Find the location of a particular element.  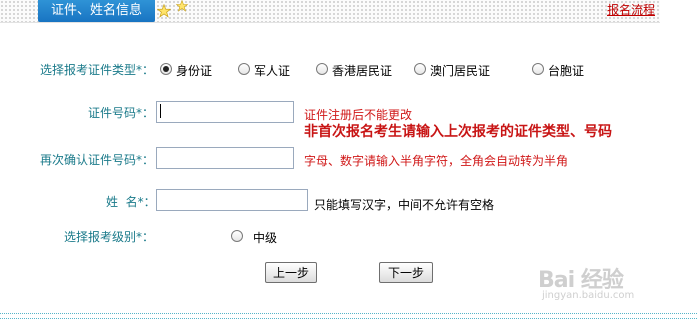

registration-flow-link: 报名流程 is located at coordinates (631, 9).